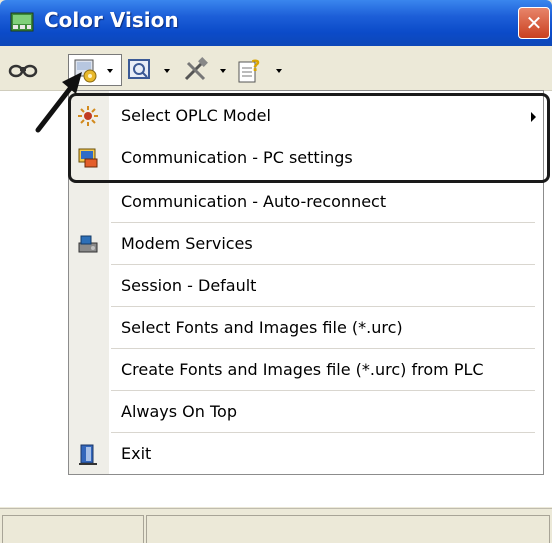 The height and width of the screenshot is (543, 552). Describe the element at coordinates (306, 244) in the screenshot. I see `menu-item-modem-services: Modem Services` at that location.